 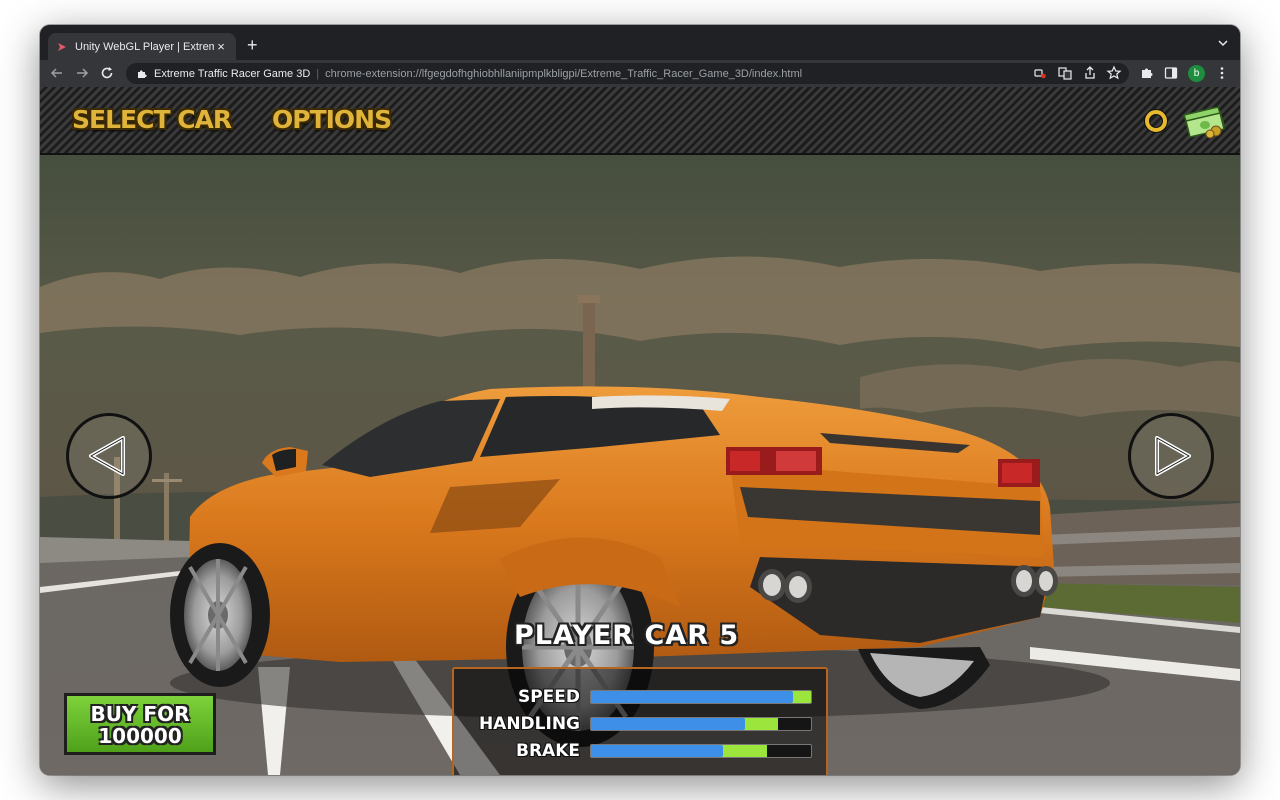 What do you see at coordinates (82, 73) in the screenshot?
I see `forward-button` at bounding box center [82, 73].